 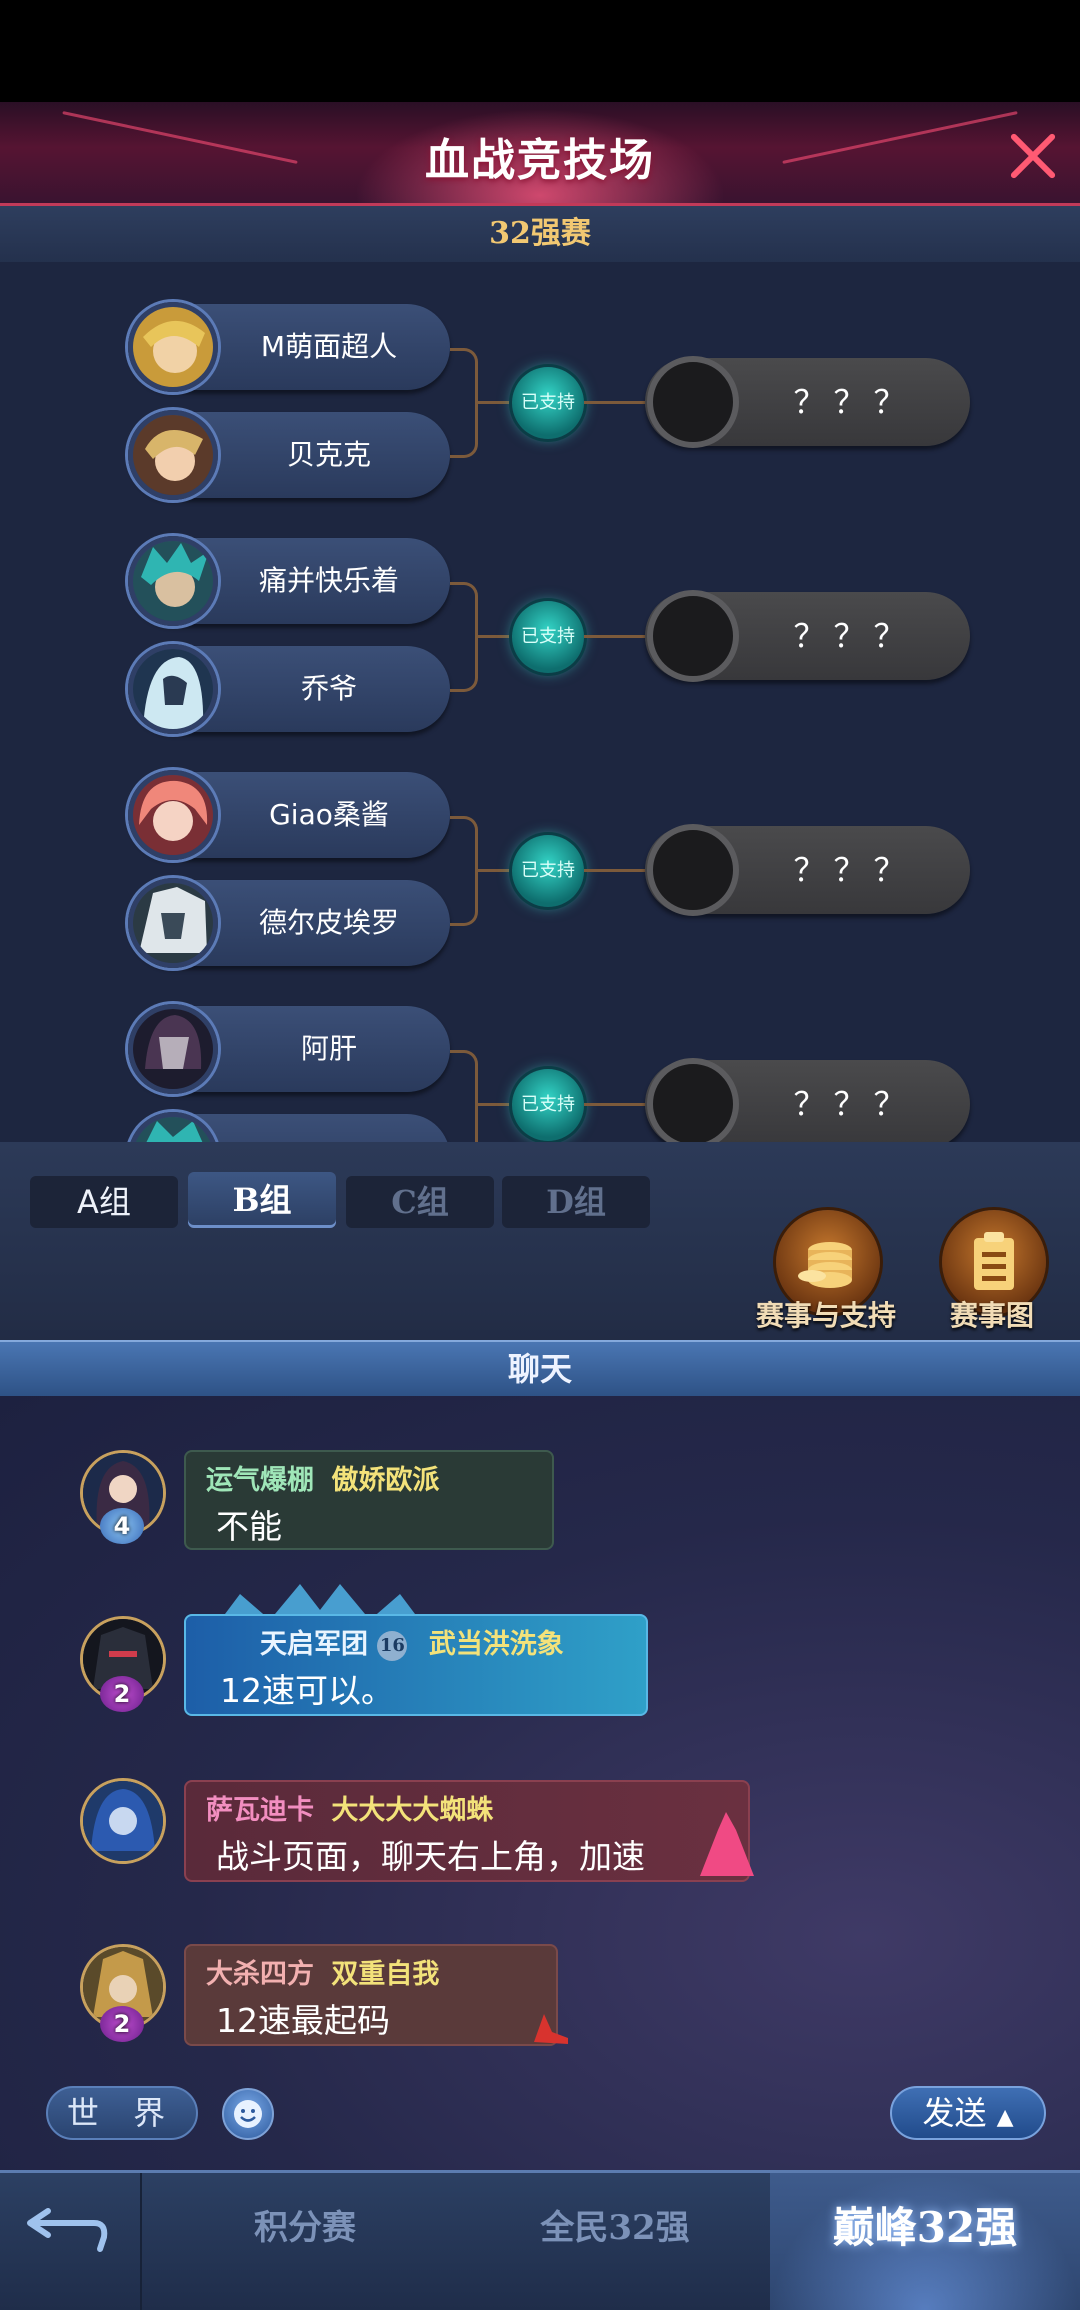 I want to click on chat-input-bar: 世 界 发送 ▲, so click(x=540, y=2117).